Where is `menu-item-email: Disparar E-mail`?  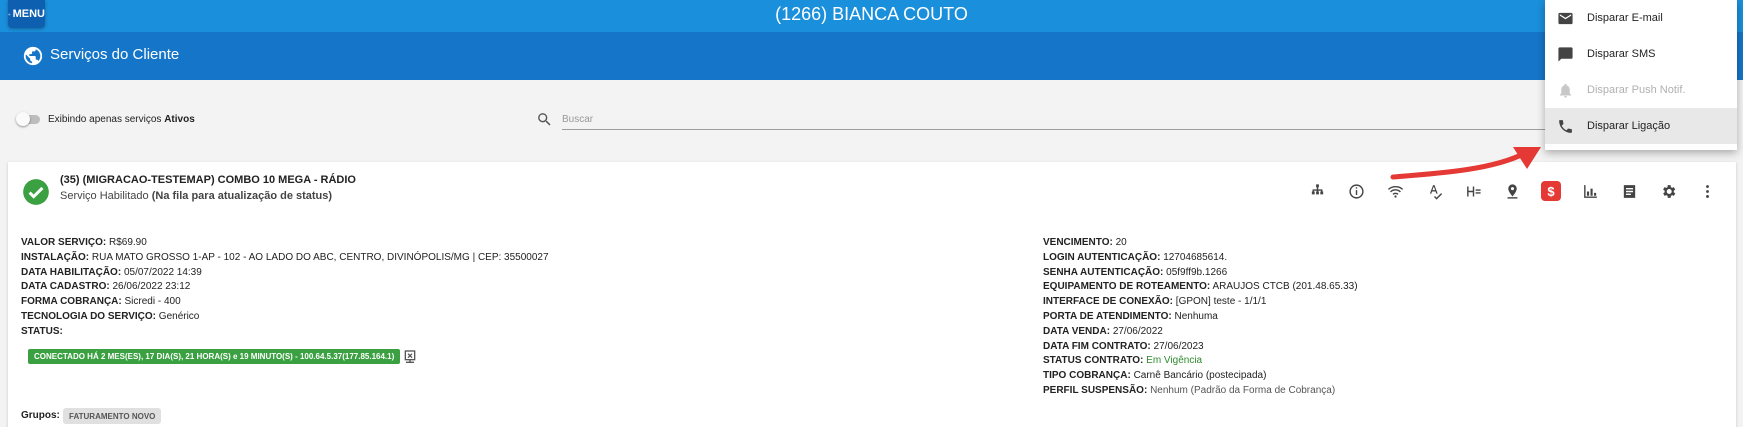 menu-item-email: Disparar E-mail is located at coordinates (1641, 18).